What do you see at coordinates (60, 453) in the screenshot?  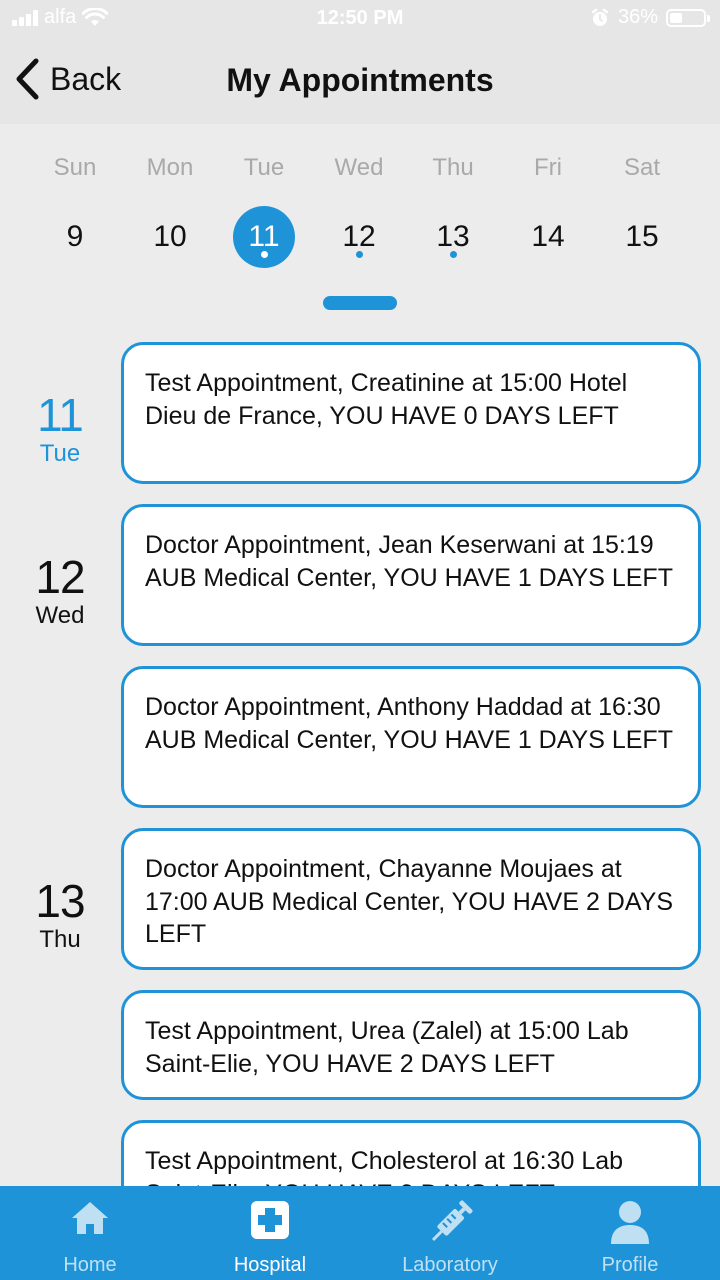 I see `agenda-date-weekday: Tue` at bounding box center [60, 453].